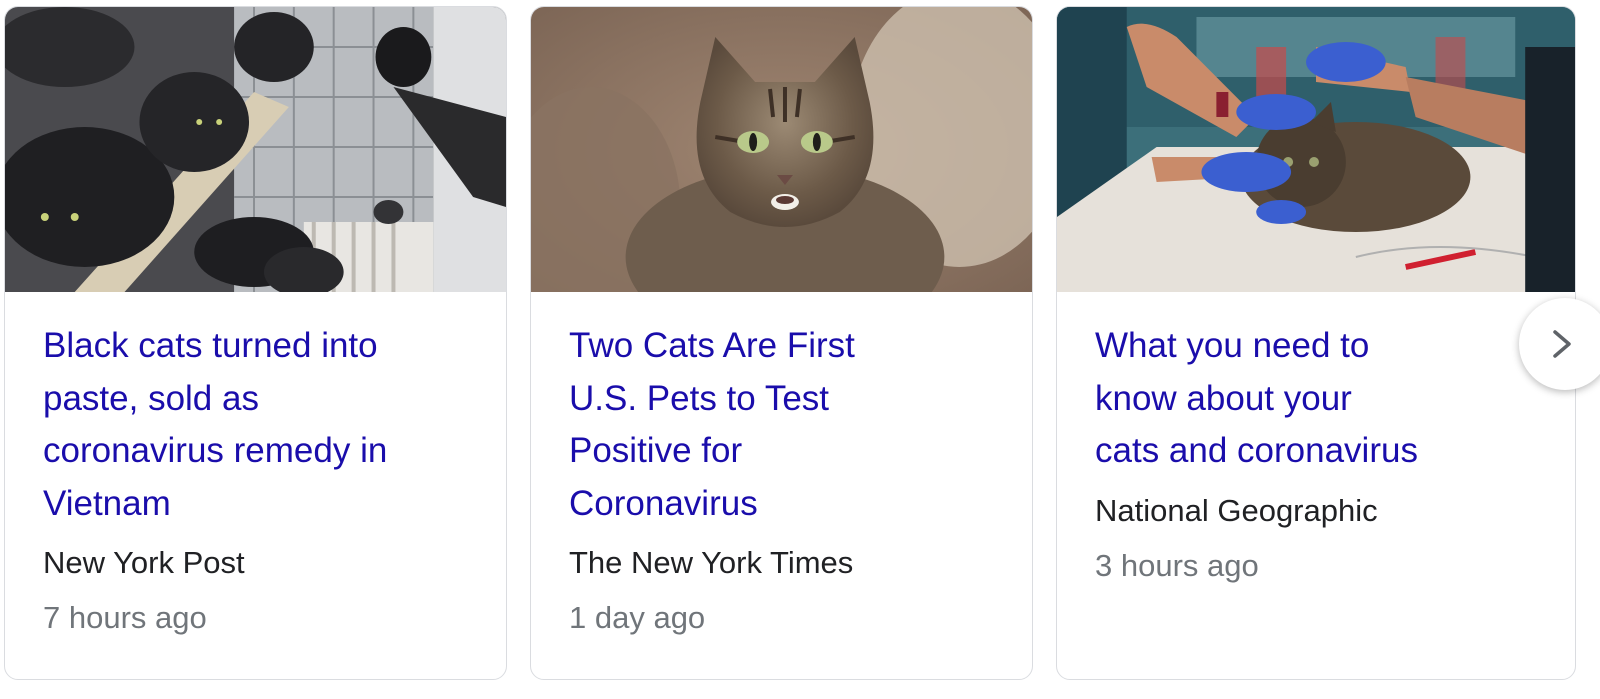  Describe the element at coordinates (1177, 565) in the screenshot. I see `news-timestamp: 3 hours ago` at that location.